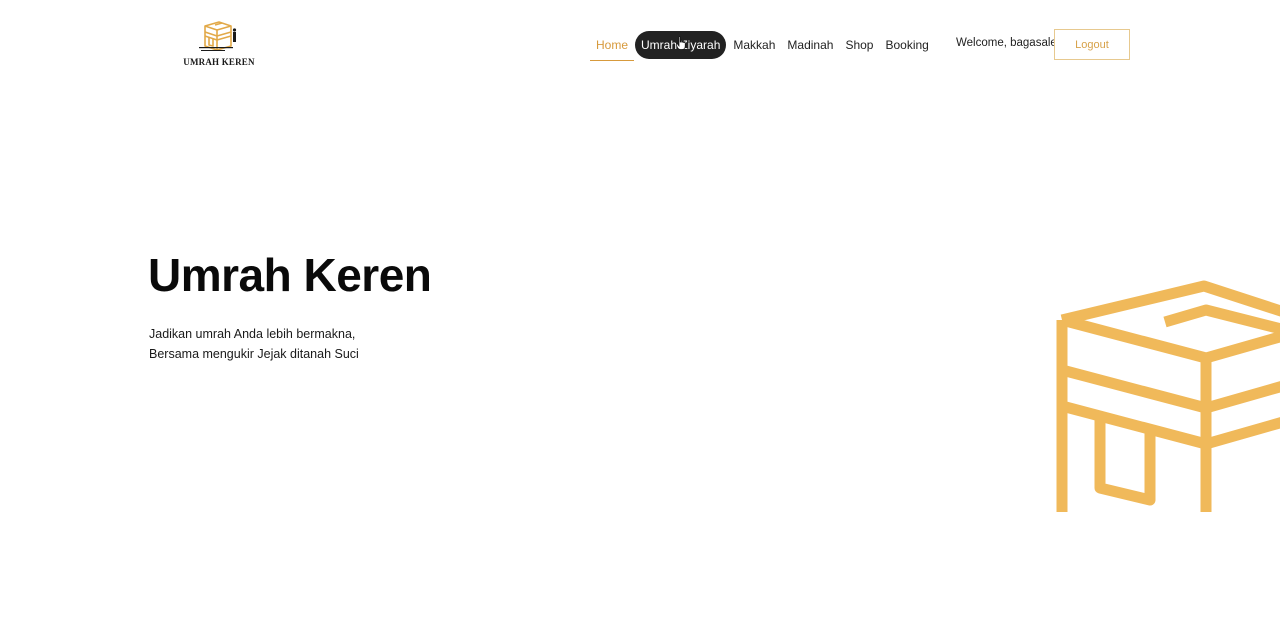  I want to click on nav-booking: Booking, so click(906, 45).